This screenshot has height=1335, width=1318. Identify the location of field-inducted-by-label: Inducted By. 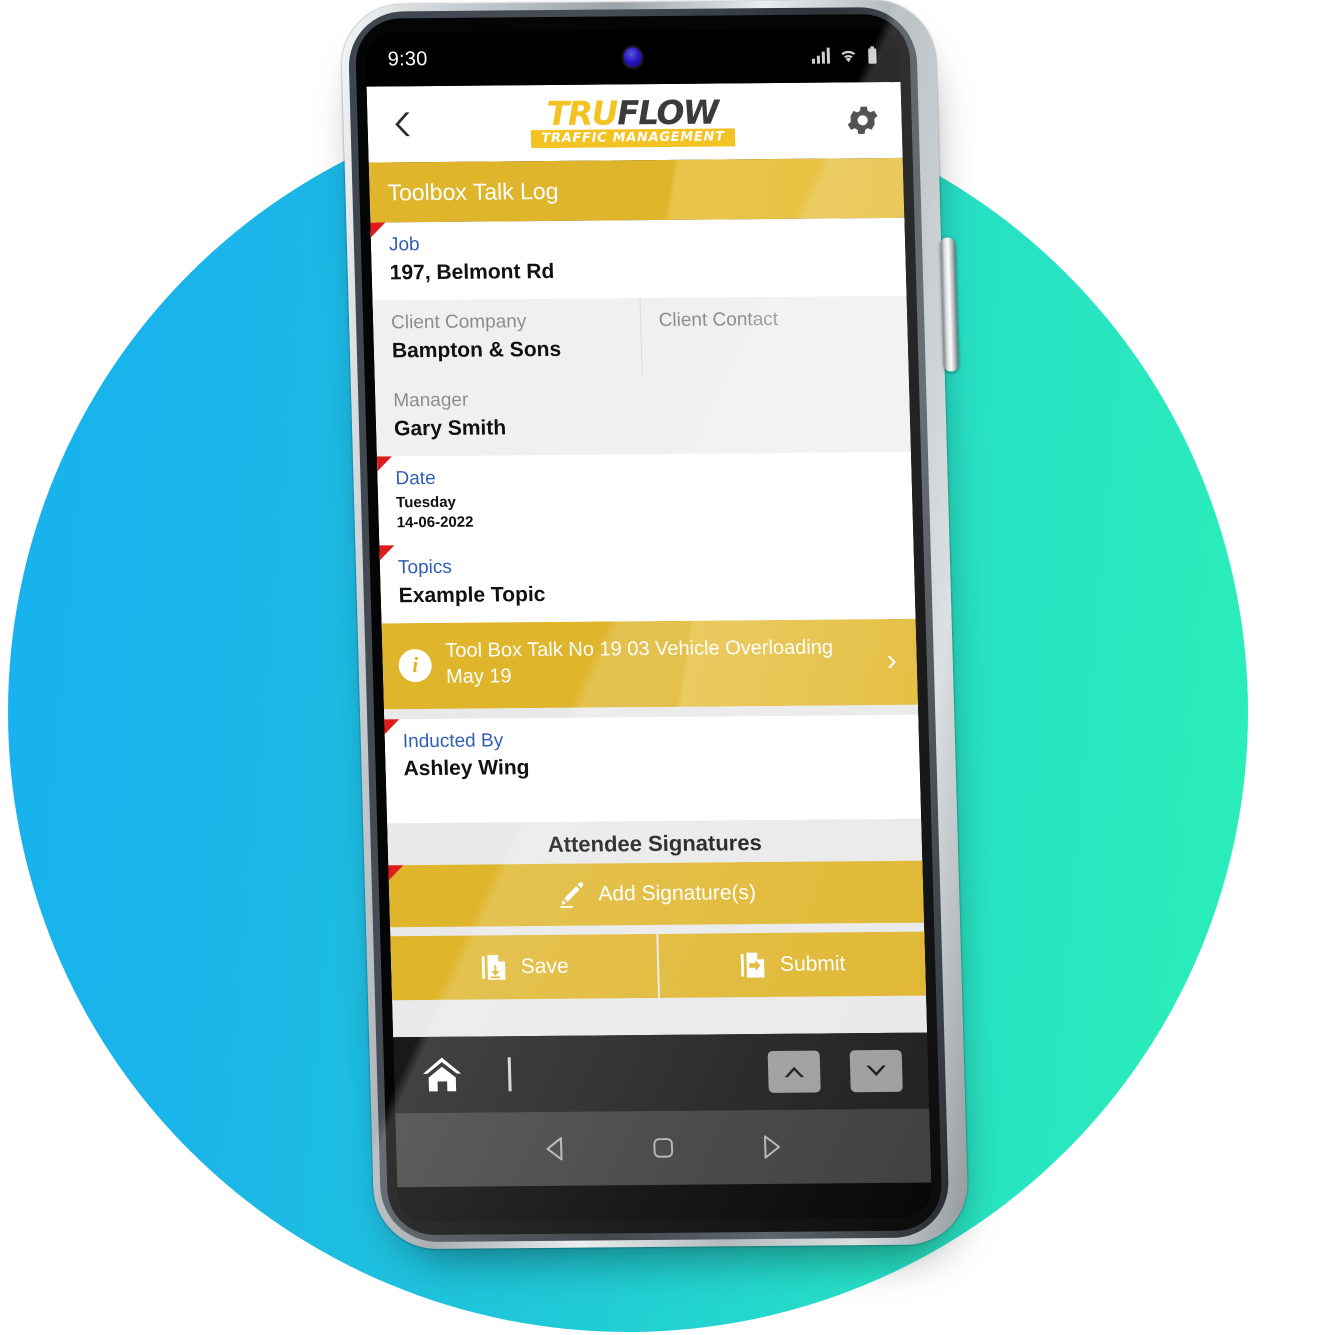
(453, 740).